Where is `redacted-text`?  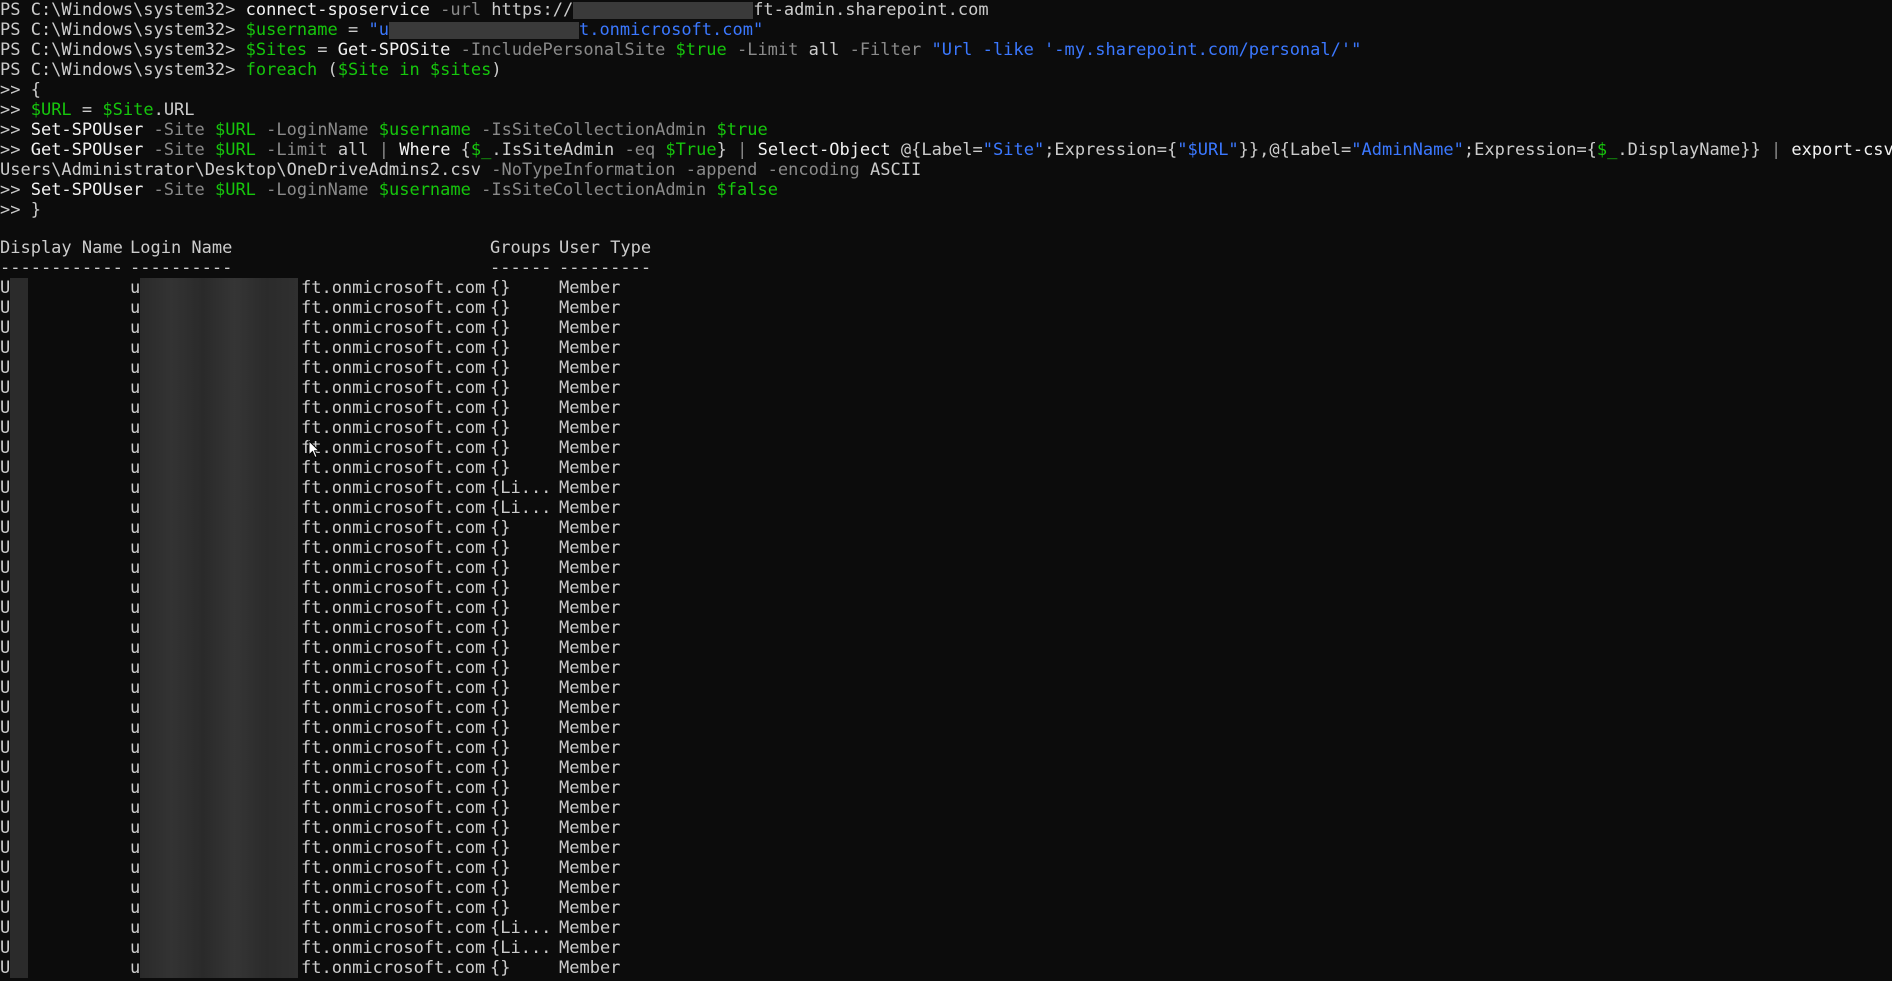
redacted-text is located at coordinates (663, 10).